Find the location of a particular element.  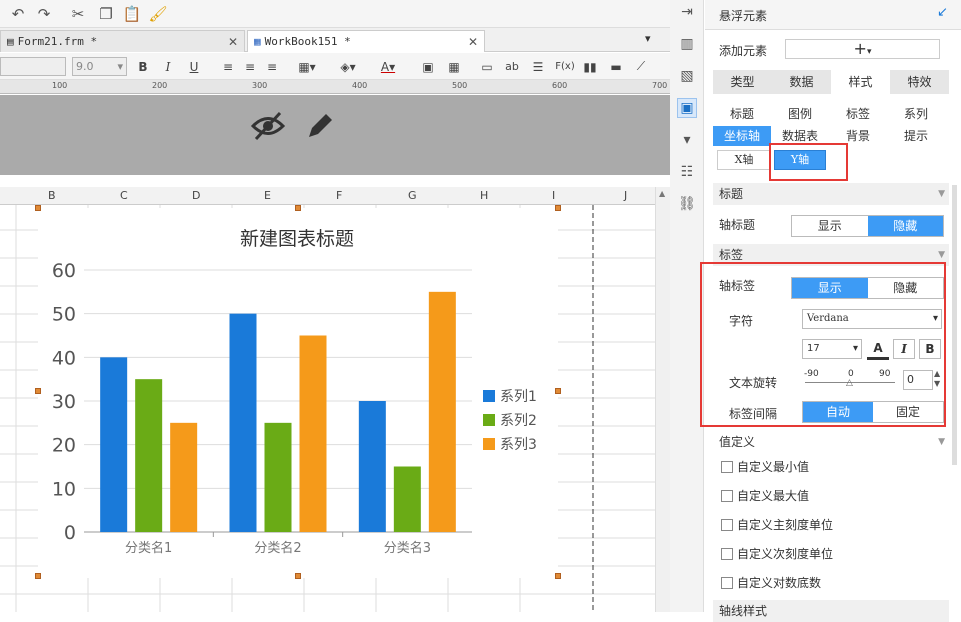

sub-tab-axis: 坐标轴 is located at coordinates (742, 136).